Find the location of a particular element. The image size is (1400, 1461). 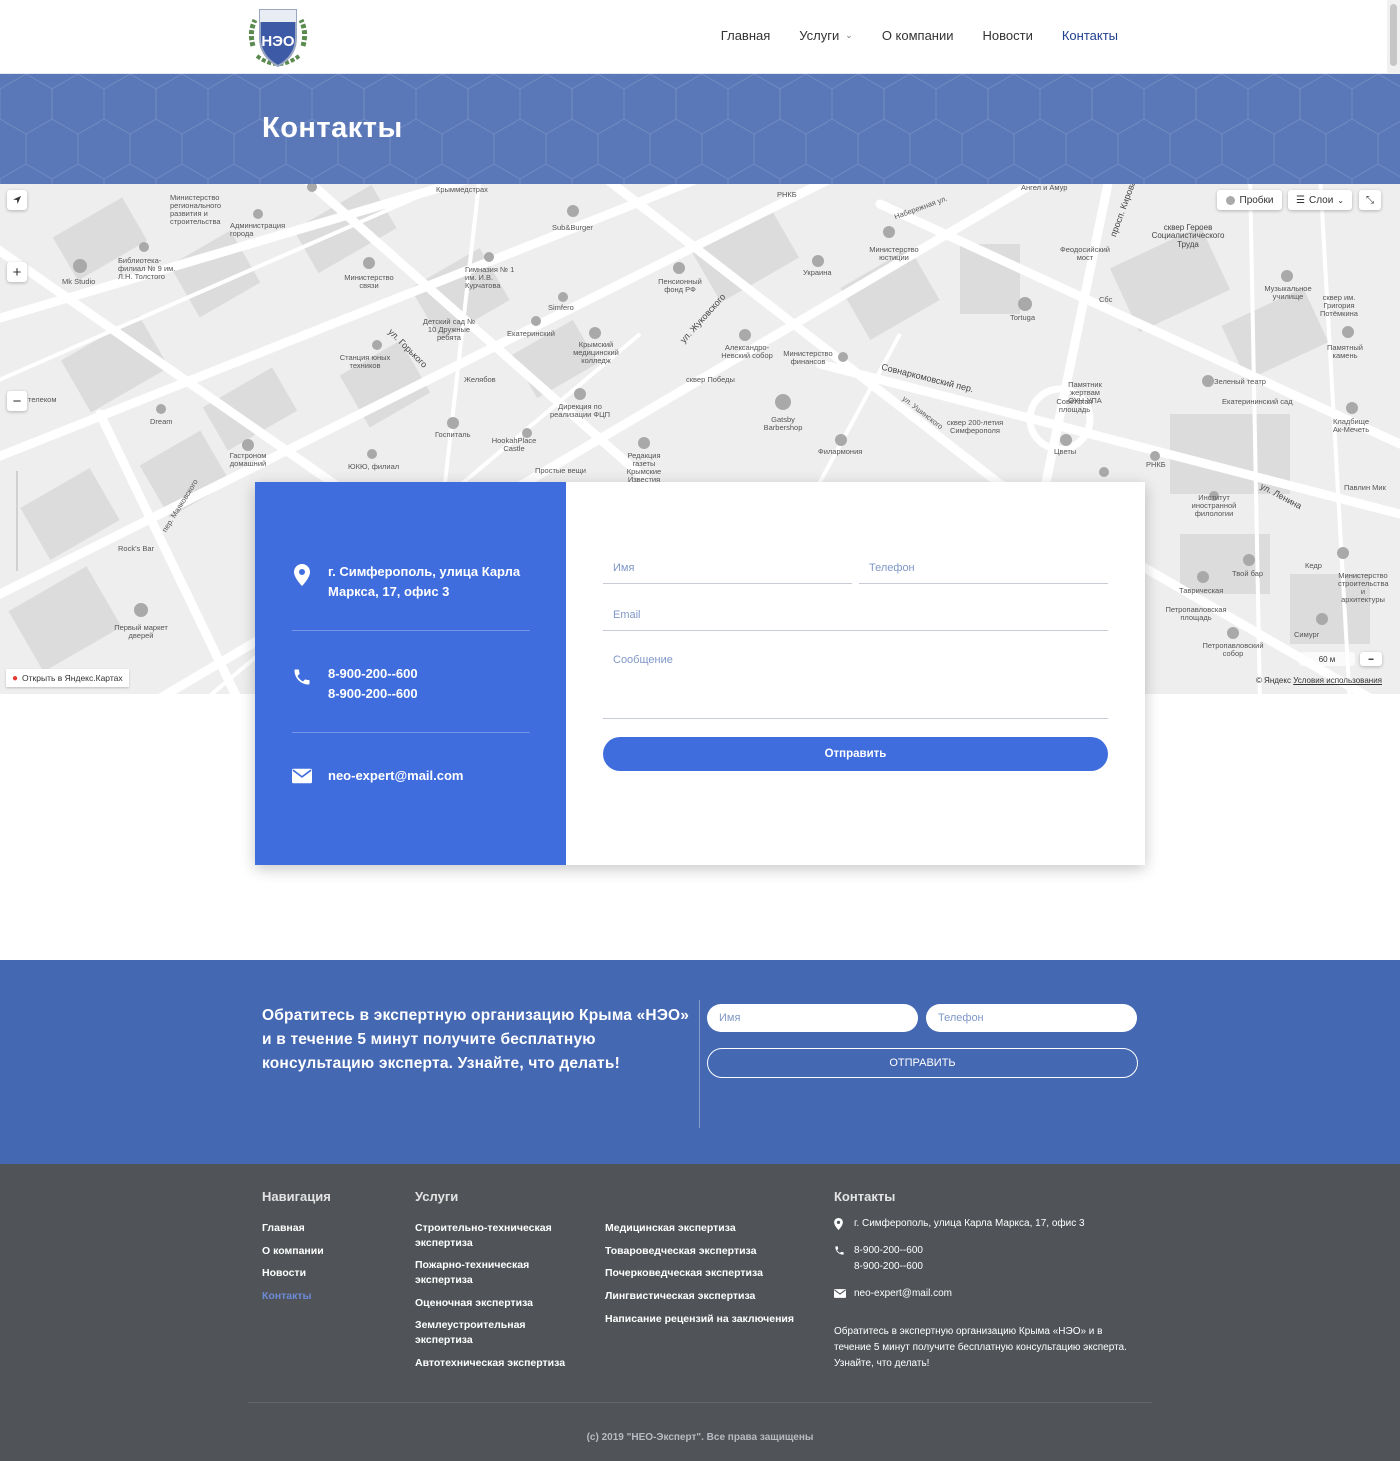

map-label: Дирекция по реализации ФЦП is located at coordinates (580, 410).